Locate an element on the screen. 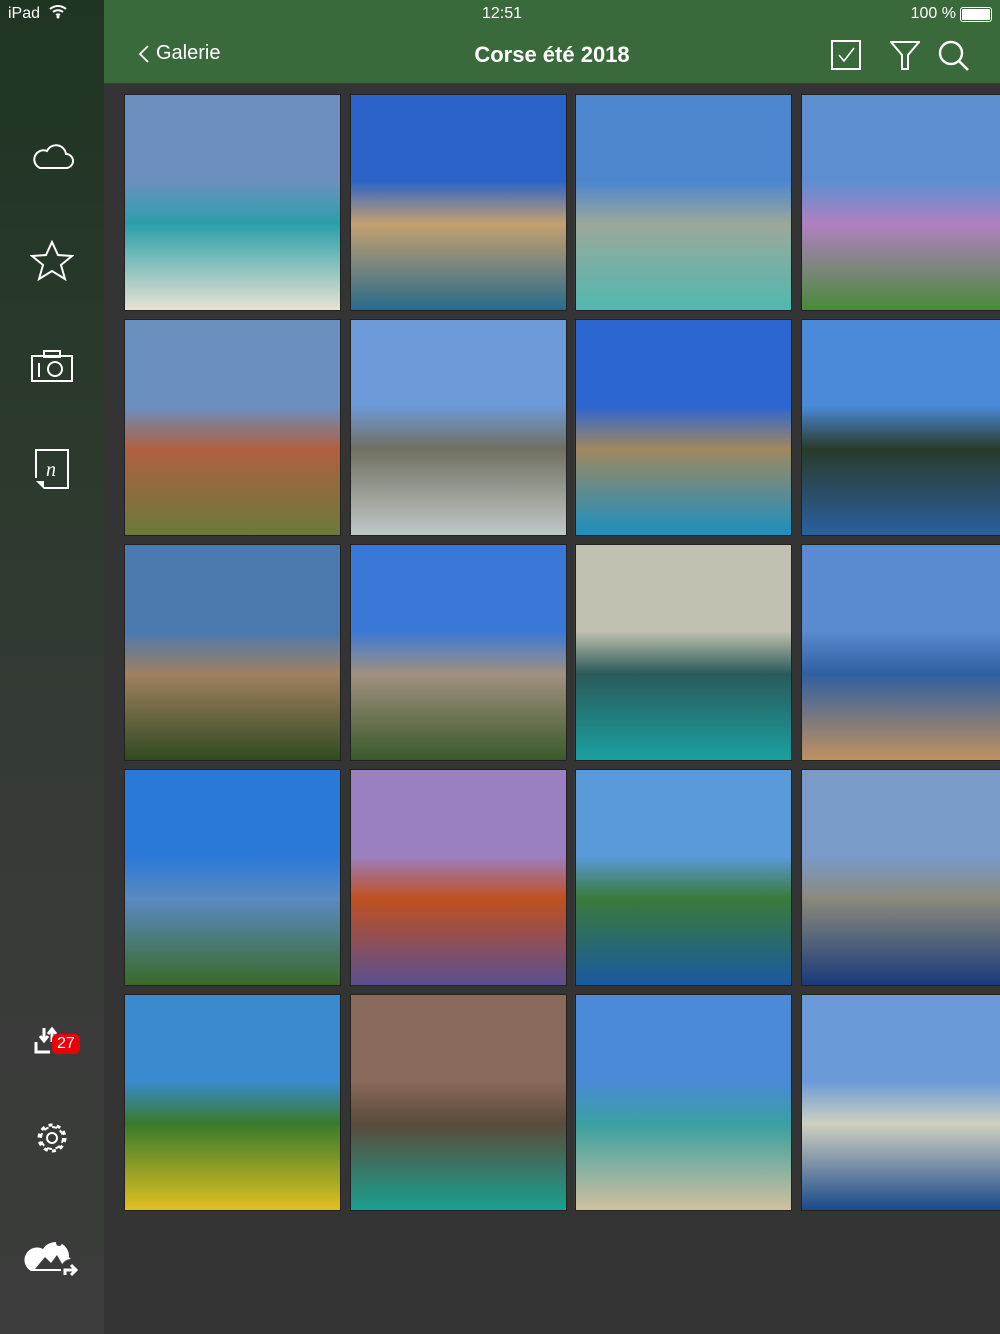  checkbox-icon is located at coordinates (846, 55).